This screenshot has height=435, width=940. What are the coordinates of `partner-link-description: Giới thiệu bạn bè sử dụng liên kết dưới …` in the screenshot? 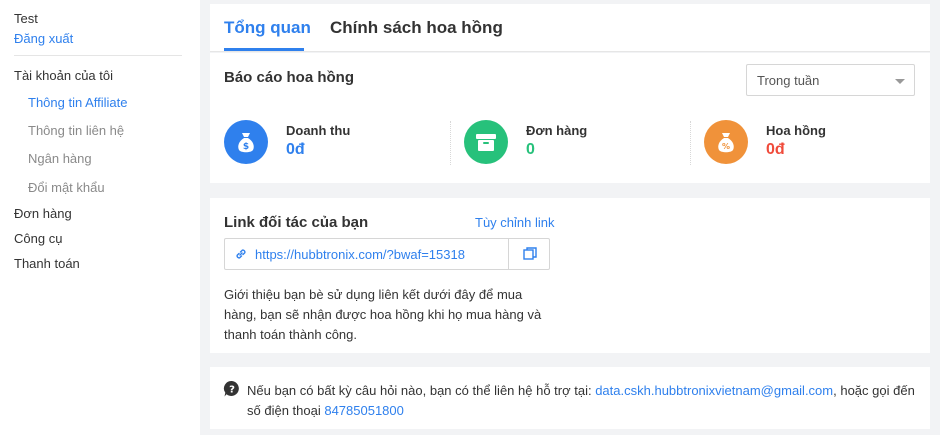 It's located at (383, 314).